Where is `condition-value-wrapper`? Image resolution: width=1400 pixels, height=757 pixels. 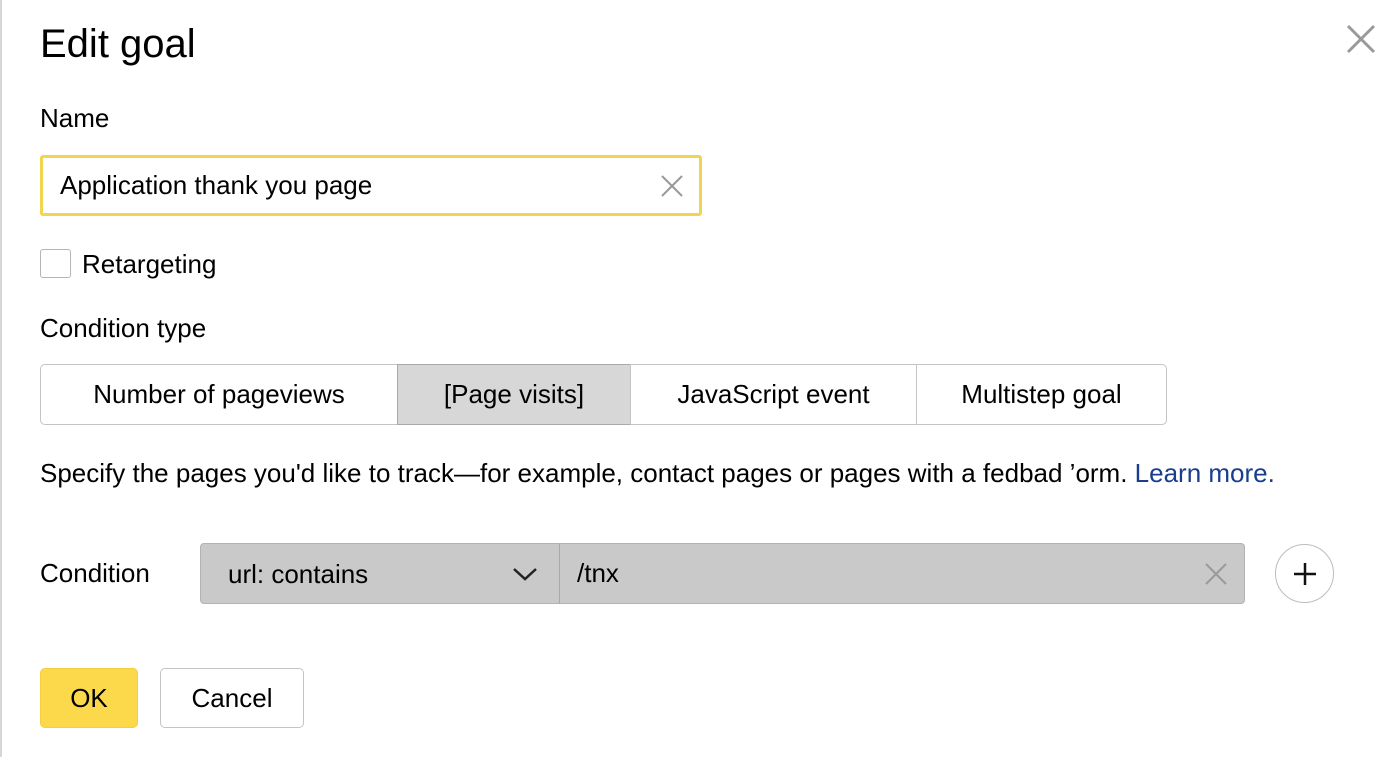 condition-value-wrapper is located at coordinates (902, 573).